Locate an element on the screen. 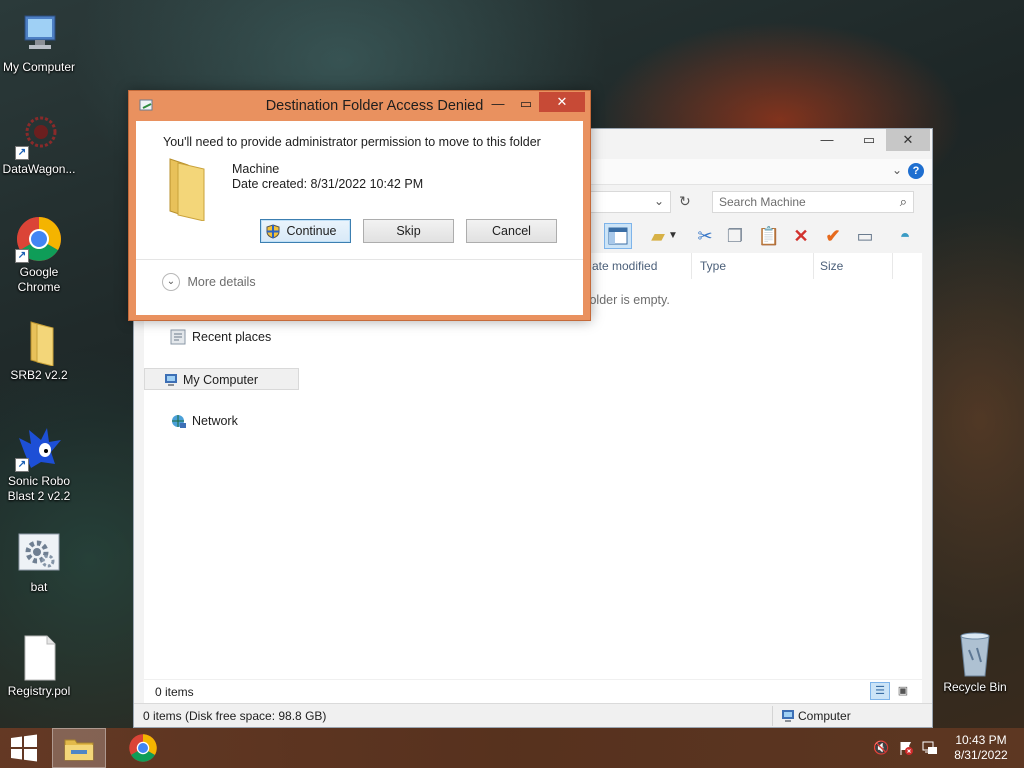 The image size is (1024, 768). explorer-toolbar: ▰ ▼ ✂ ❐ 📋 ✕ ✔ ▭ ◓ is located at coordinates (760, 236).